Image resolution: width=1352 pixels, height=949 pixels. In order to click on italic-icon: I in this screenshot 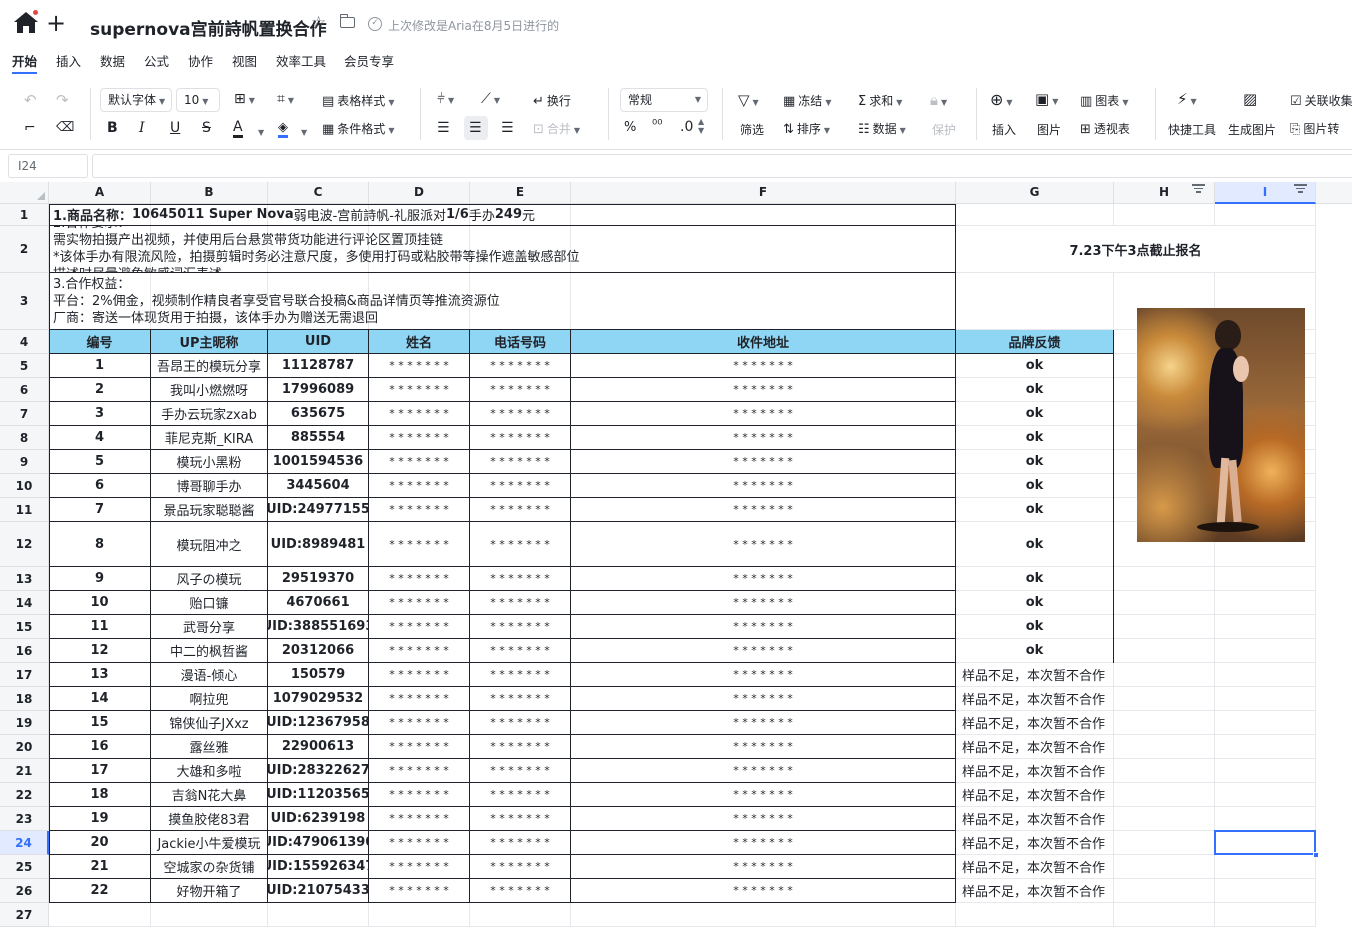, I will do `click(142, 128)`.